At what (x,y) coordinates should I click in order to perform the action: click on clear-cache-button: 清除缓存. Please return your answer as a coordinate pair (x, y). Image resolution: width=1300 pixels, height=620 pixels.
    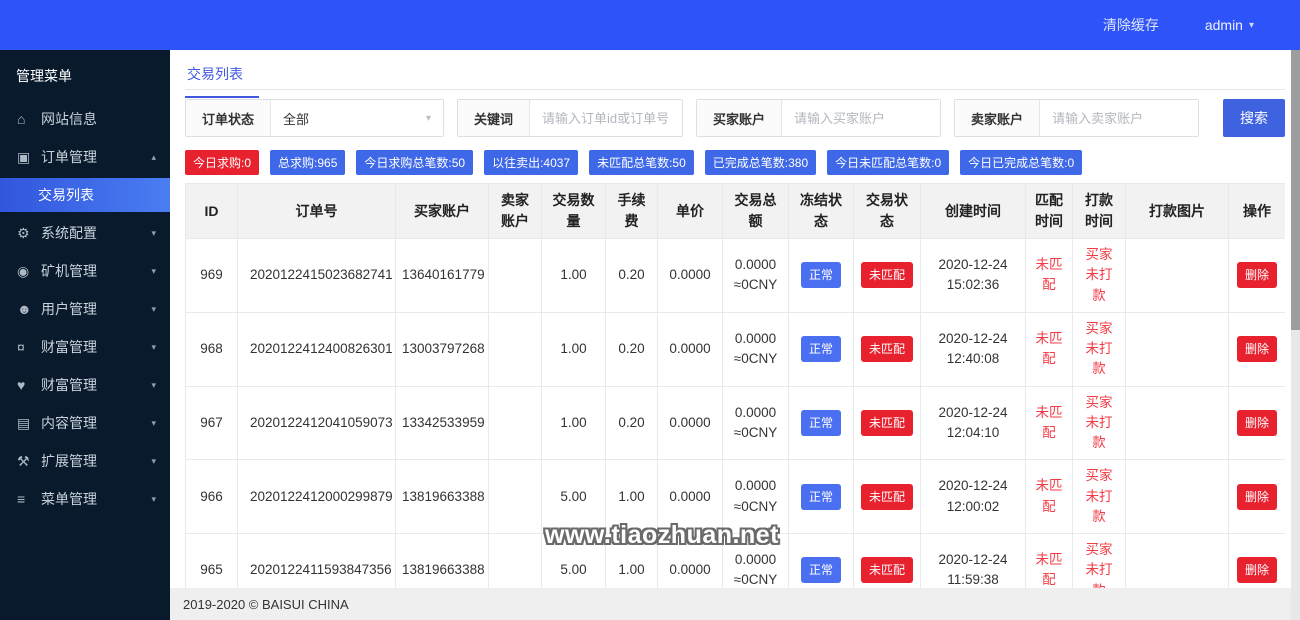
    Looking at the image, I should click on (1131, 25).